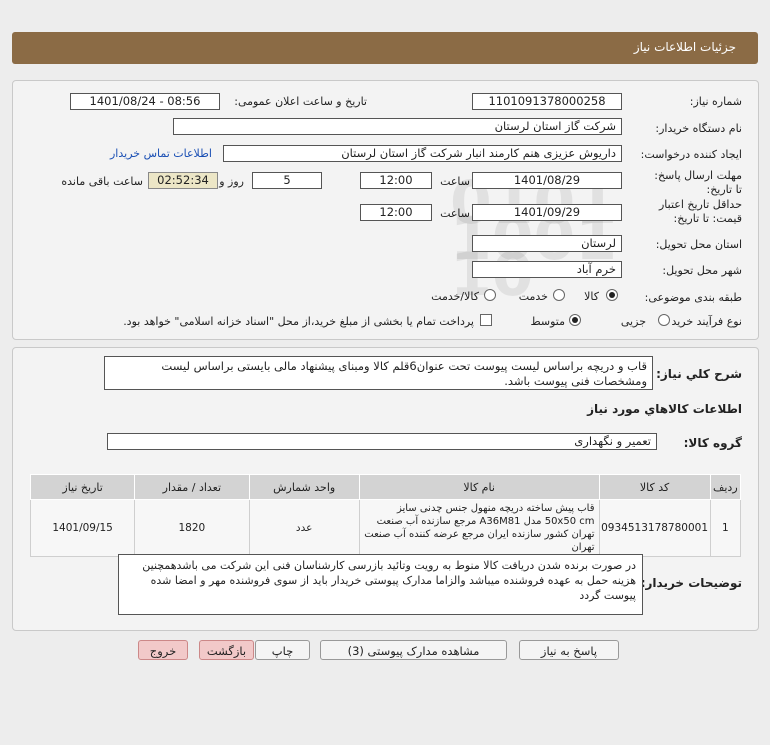  What do you see at coordinates (591, 296) in the screenshot?
I see `category-option-goods: کالا` at bounding box center [591, 296].